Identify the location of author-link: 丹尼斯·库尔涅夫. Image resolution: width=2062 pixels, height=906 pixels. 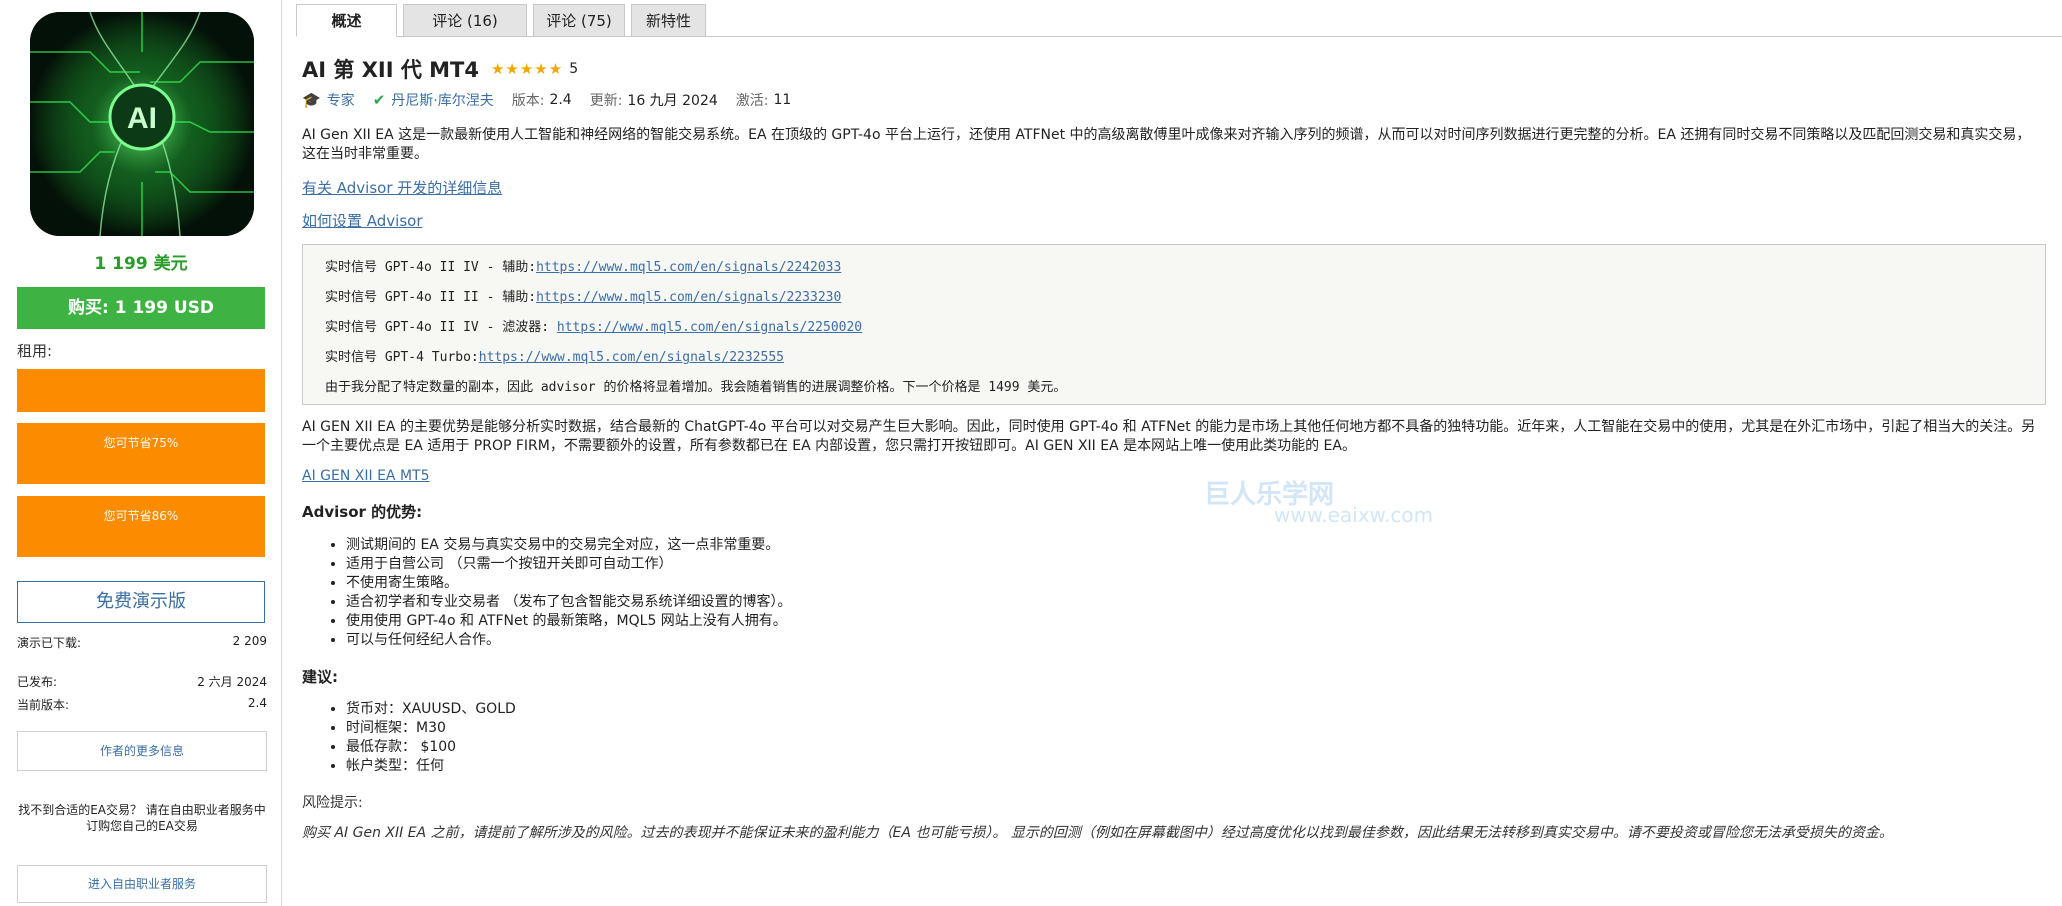
(442, 100).